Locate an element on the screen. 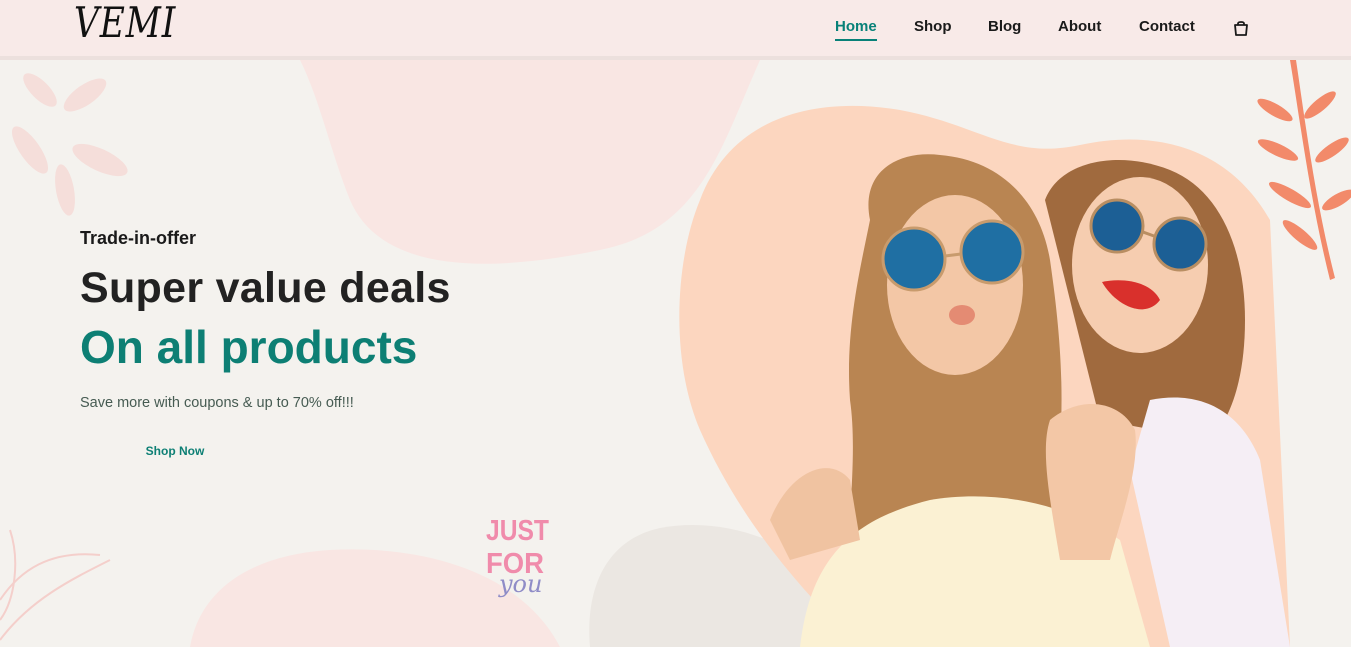 This screenshot has width=1351, height=647. nav-item-home: Home is located at coordinates (856, 29).